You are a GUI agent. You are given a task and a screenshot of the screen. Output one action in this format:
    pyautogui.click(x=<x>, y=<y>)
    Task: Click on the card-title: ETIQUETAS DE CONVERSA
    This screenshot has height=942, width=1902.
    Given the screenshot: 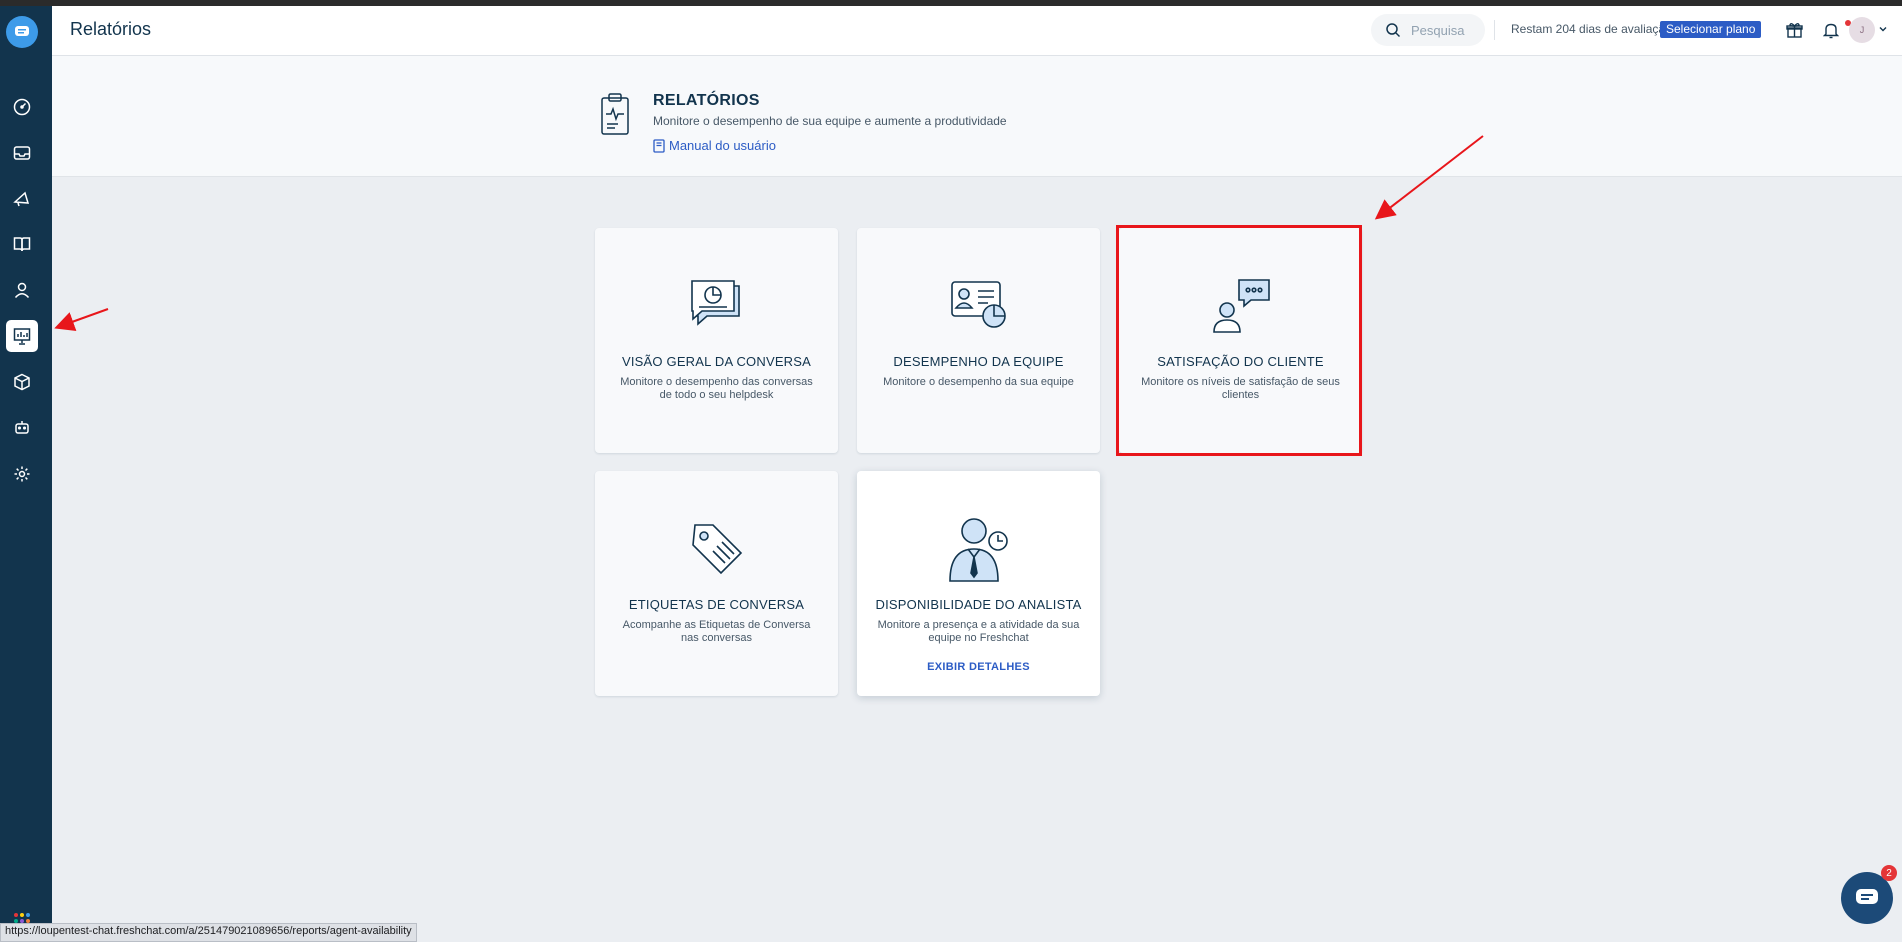 What is the action you would take?
    pyautogui.click(x=716, y=604)
    